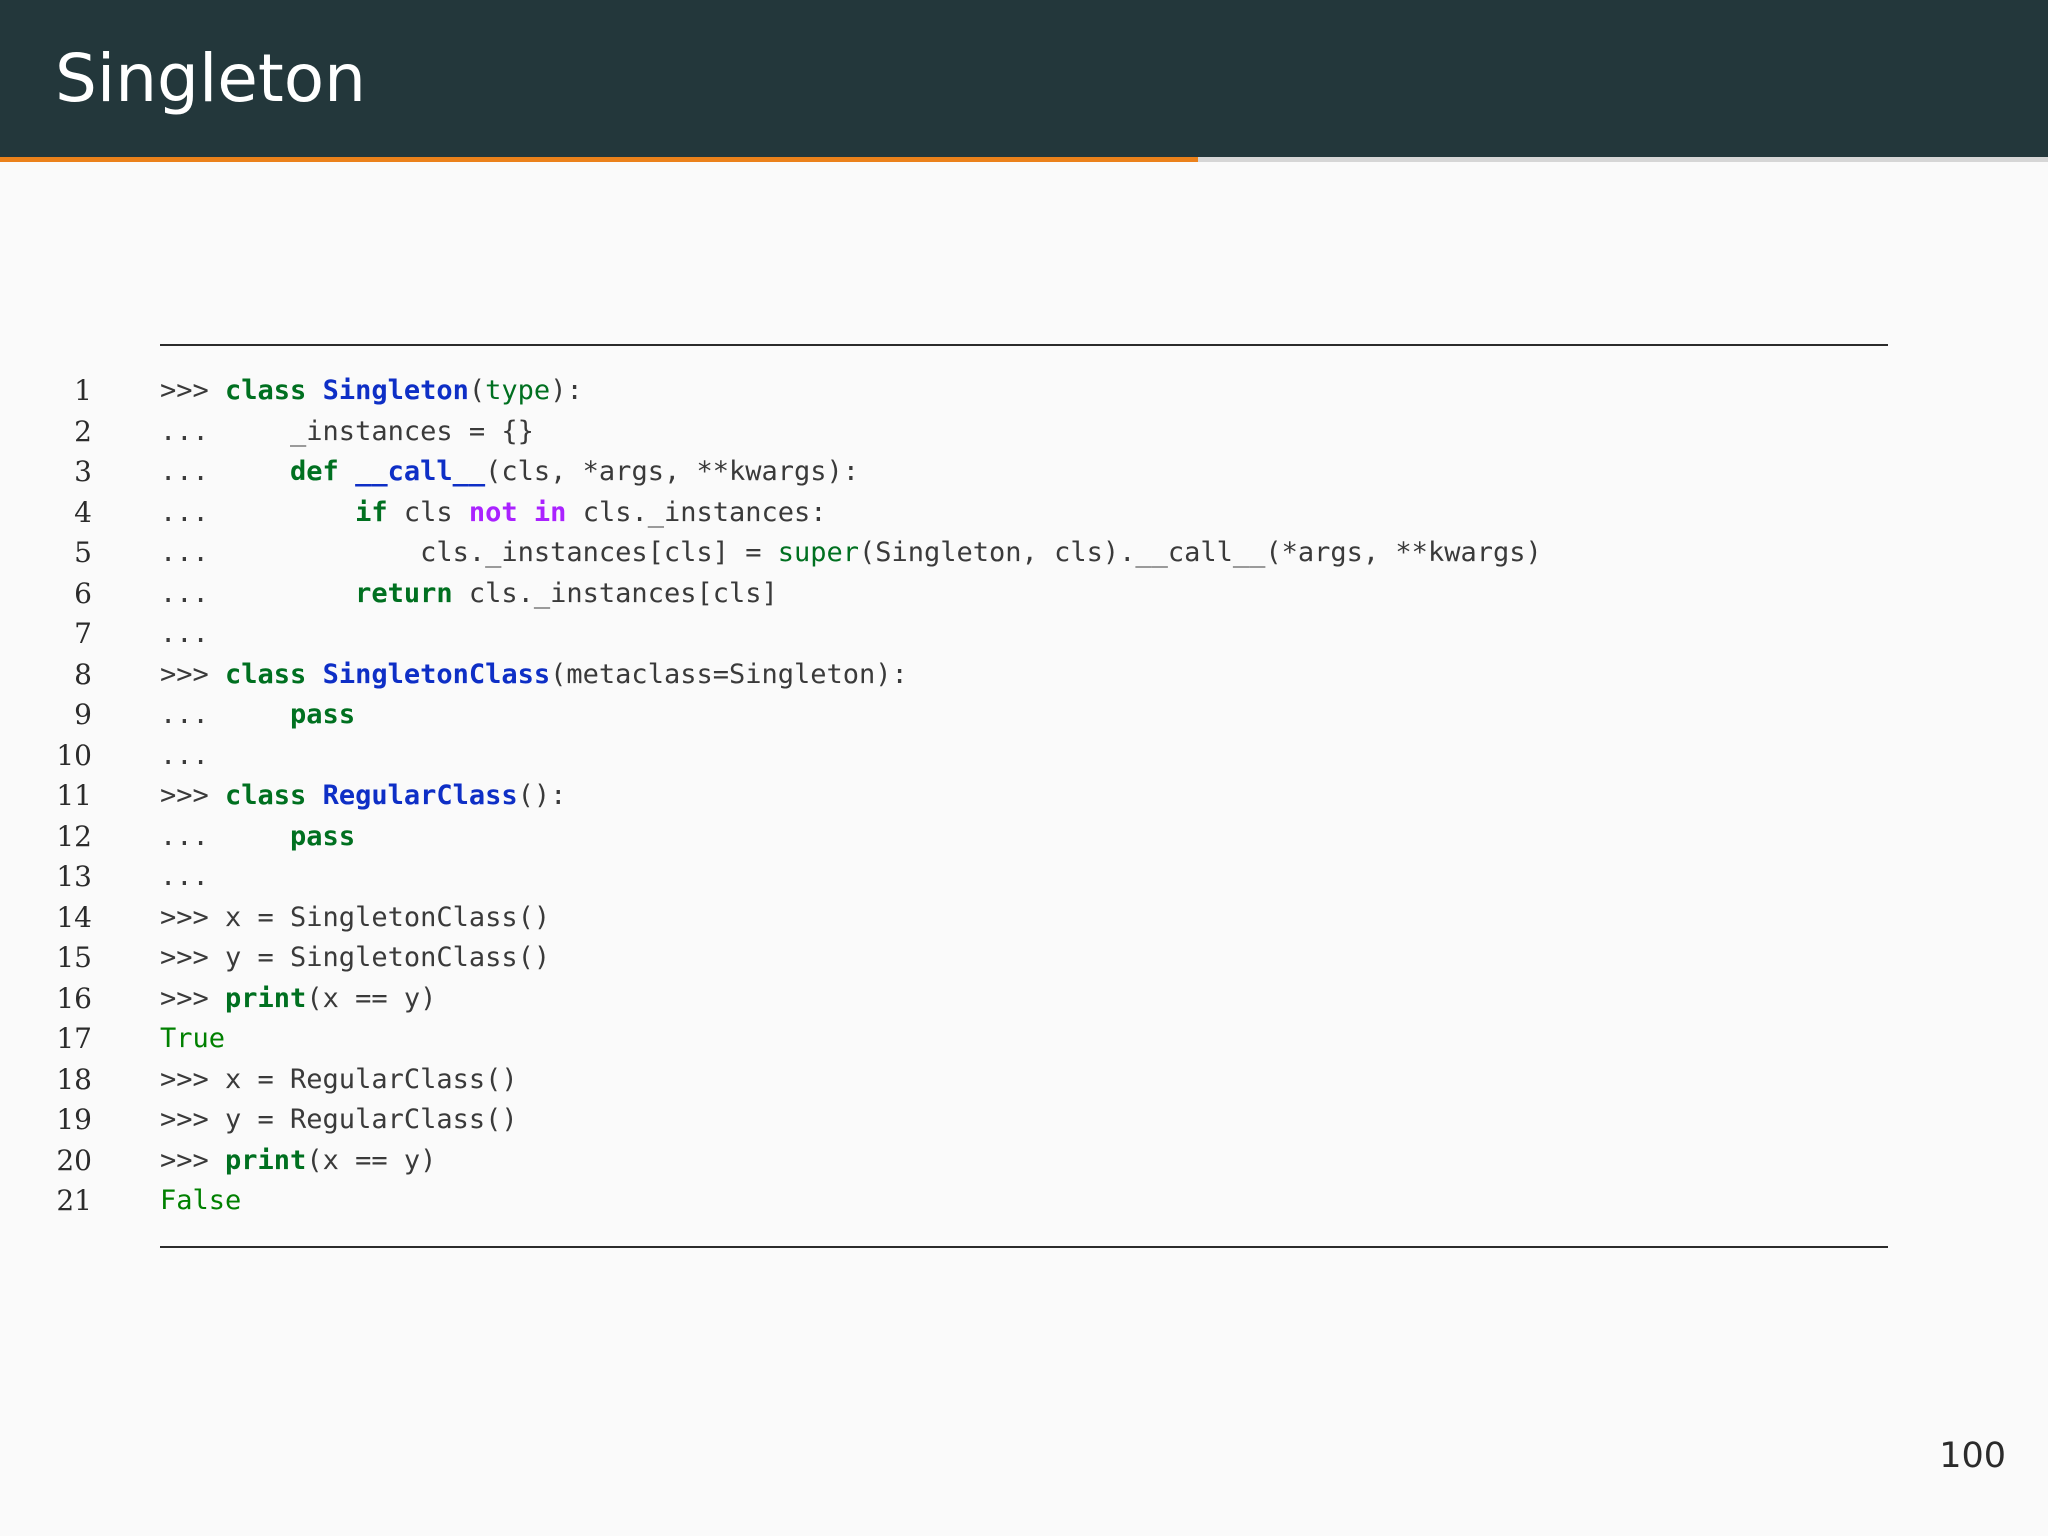  I want to click on line-number: 17, so click(74, 1038).